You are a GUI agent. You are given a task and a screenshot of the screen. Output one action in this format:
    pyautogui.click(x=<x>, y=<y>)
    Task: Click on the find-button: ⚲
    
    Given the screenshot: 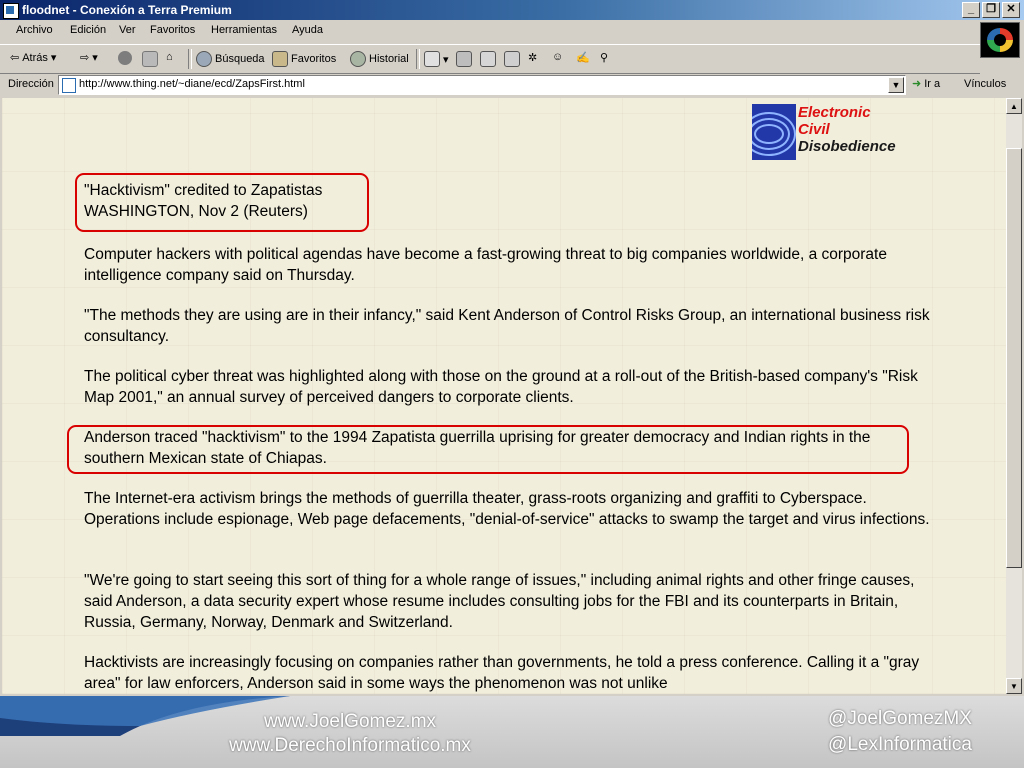 What is the action you would take?
    pyautogui.click(x=604, y=57)
    